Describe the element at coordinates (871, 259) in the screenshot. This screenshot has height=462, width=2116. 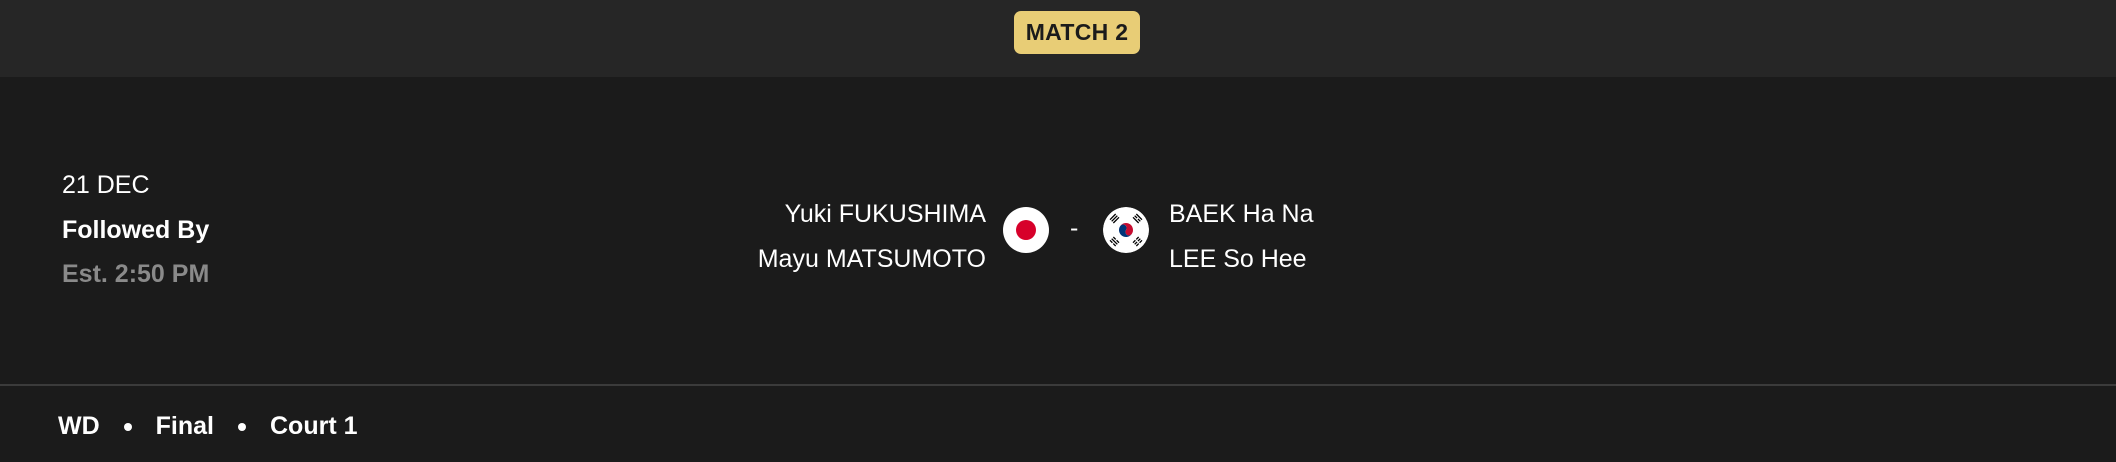
I see `left-player-2: Mayu MATSUMOTO` at that location.